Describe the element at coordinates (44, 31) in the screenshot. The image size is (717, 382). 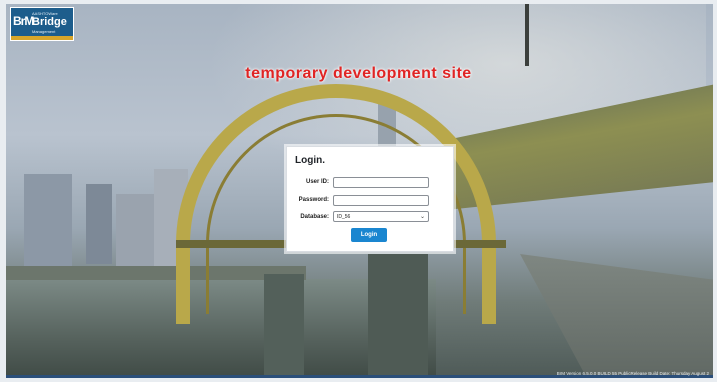
I see `logo-tagline: Management` at that location.